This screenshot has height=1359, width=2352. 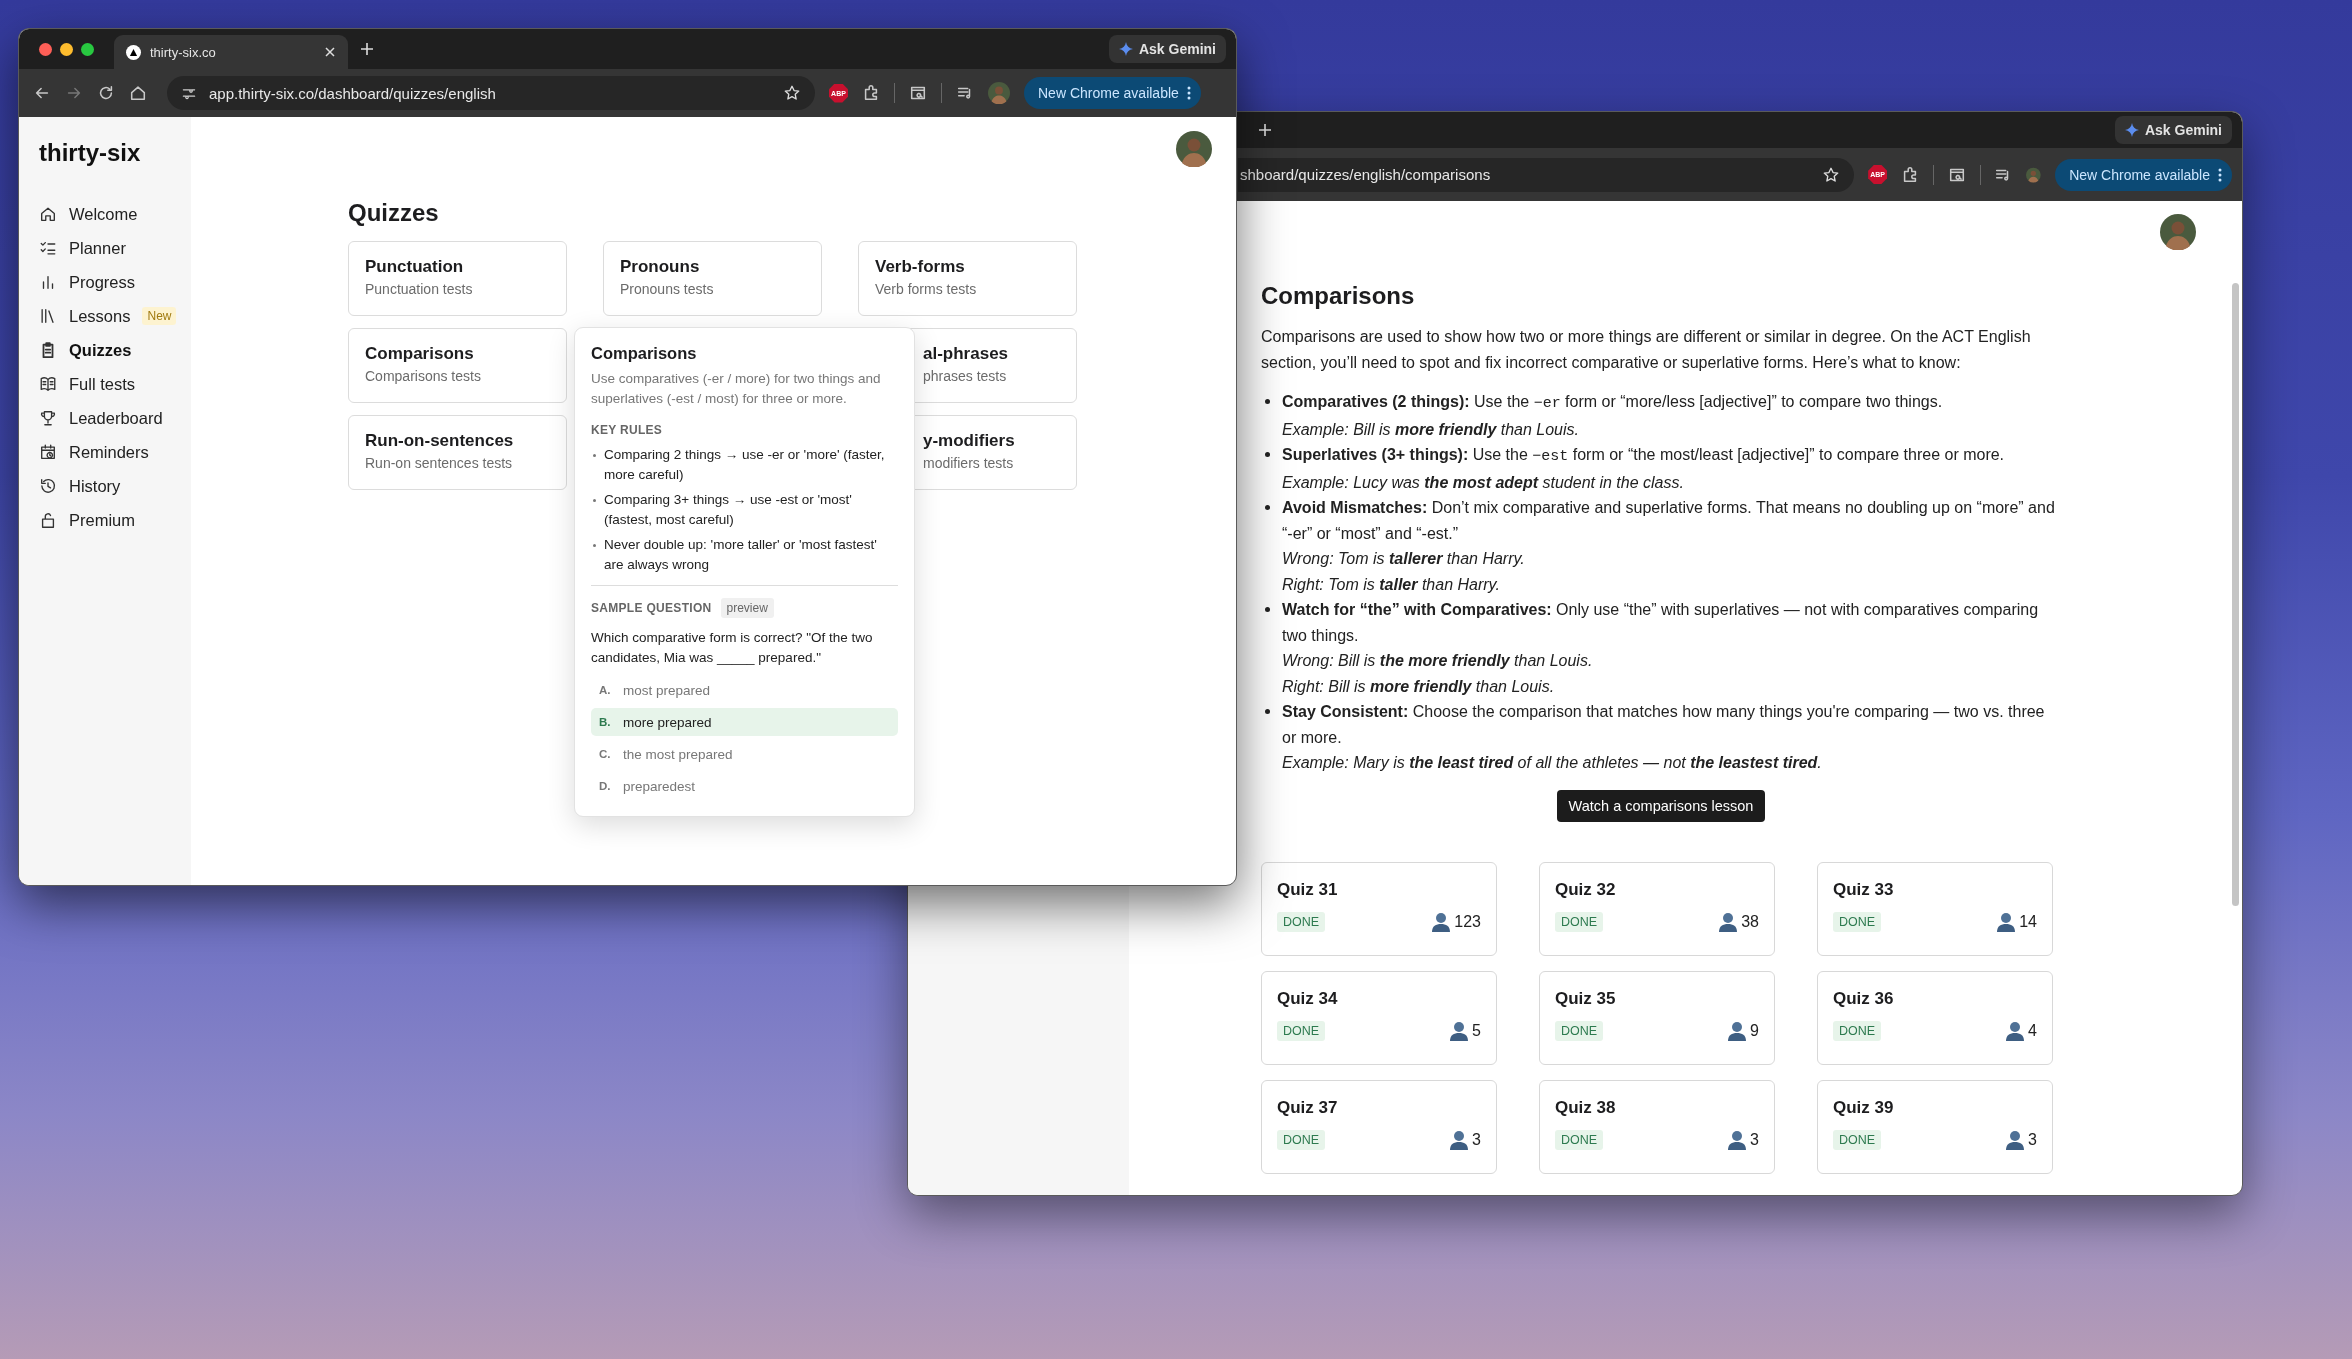 I want to click on rule-text: Watch for “the” with Comparatives: Only use “the” with superlatives — not with comparatives comparing two things., so click(x=1661, y=623).